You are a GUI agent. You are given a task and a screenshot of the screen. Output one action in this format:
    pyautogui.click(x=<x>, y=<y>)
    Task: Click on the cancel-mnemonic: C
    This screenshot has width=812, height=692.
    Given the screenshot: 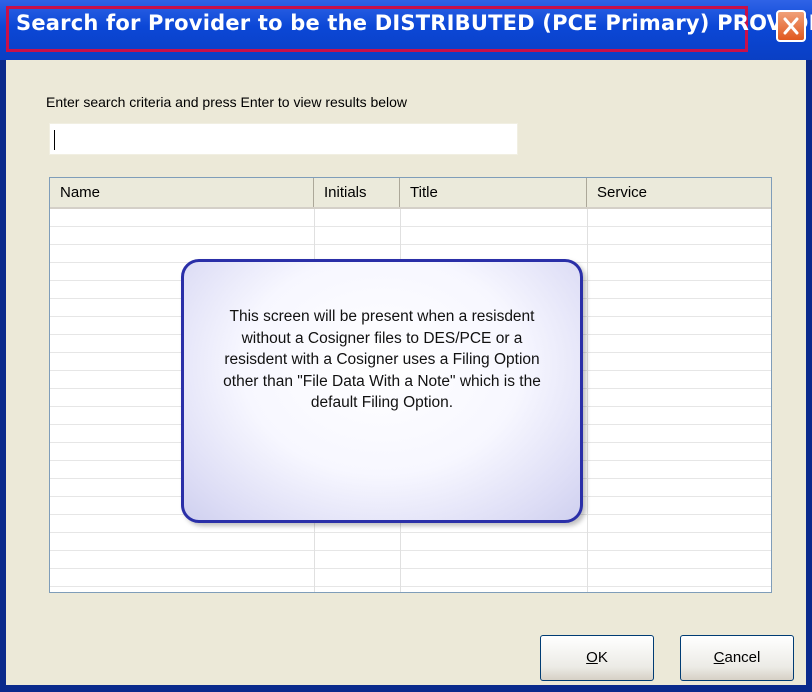 What is the action you would take?
    pyautogui.click(x=719, y=657)
    